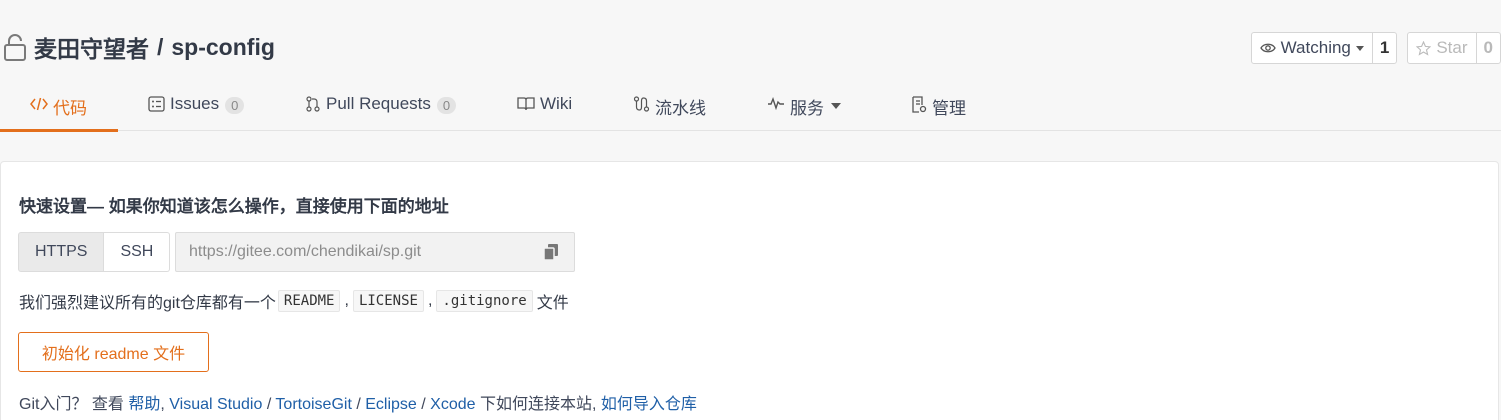  What do you see at coordinates (223, 47) in the screenshot?
I see `repo-name-link: sp-config` at bounding box center [223, 47].